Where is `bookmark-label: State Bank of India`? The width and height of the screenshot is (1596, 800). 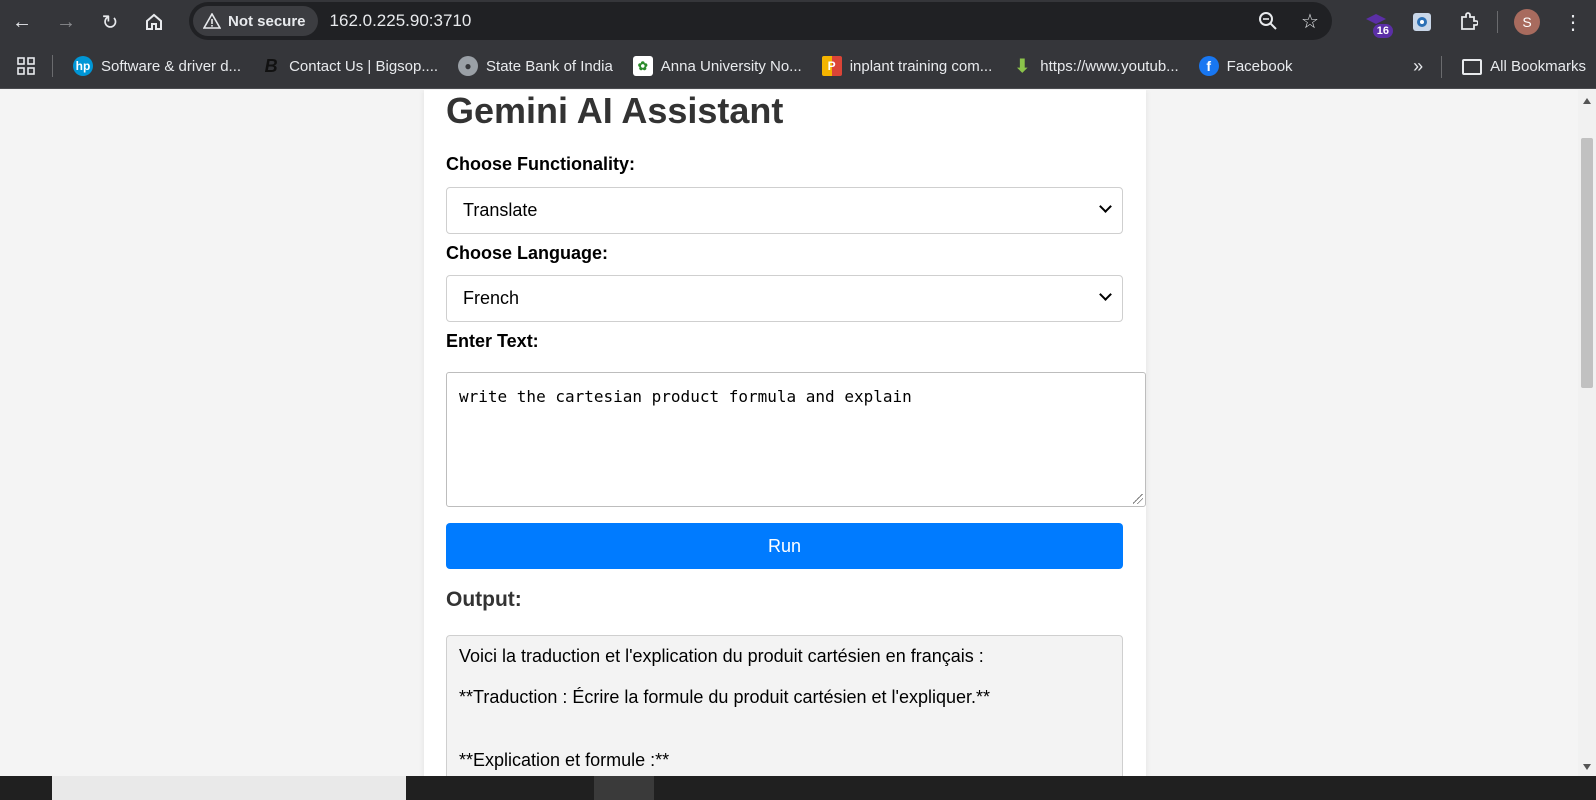 bookmark-label: State Bank of India is located at coordinates (549, 66).